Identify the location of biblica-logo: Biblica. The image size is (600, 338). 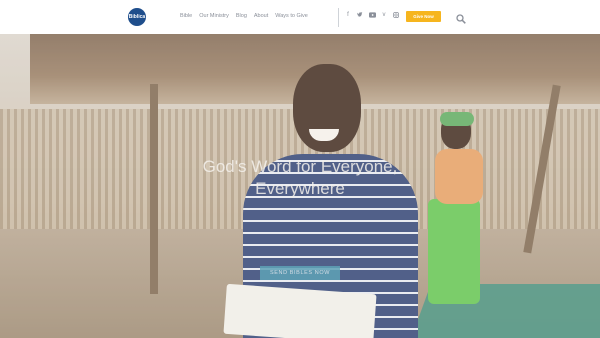
(137, 17).